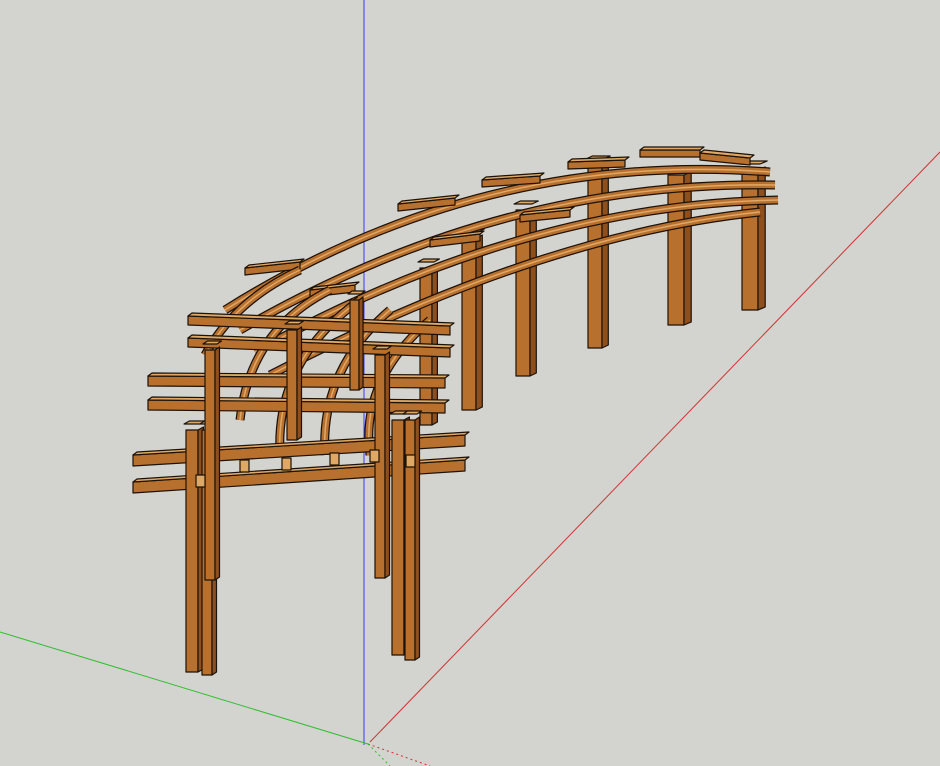 Image resolution: width=940 pixels, height=766 pixels. I want to click on green-axis, so click(184, 688).